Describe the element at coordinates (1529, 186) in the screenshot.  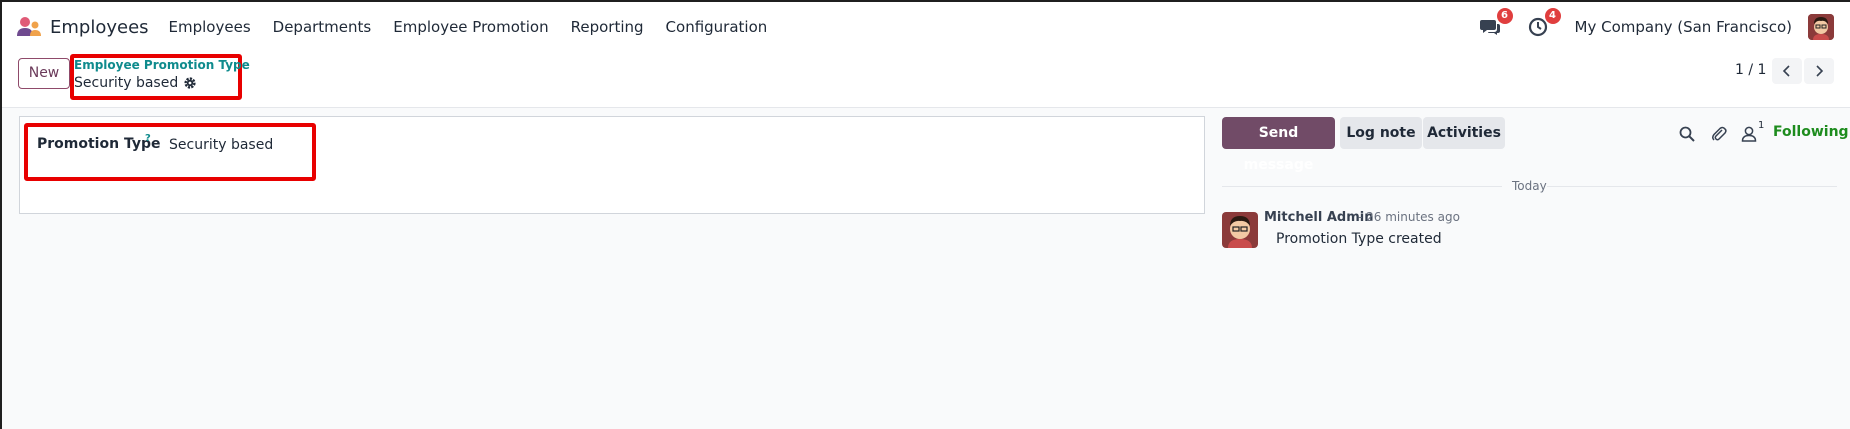
I see `date-separator: Today` at that location.